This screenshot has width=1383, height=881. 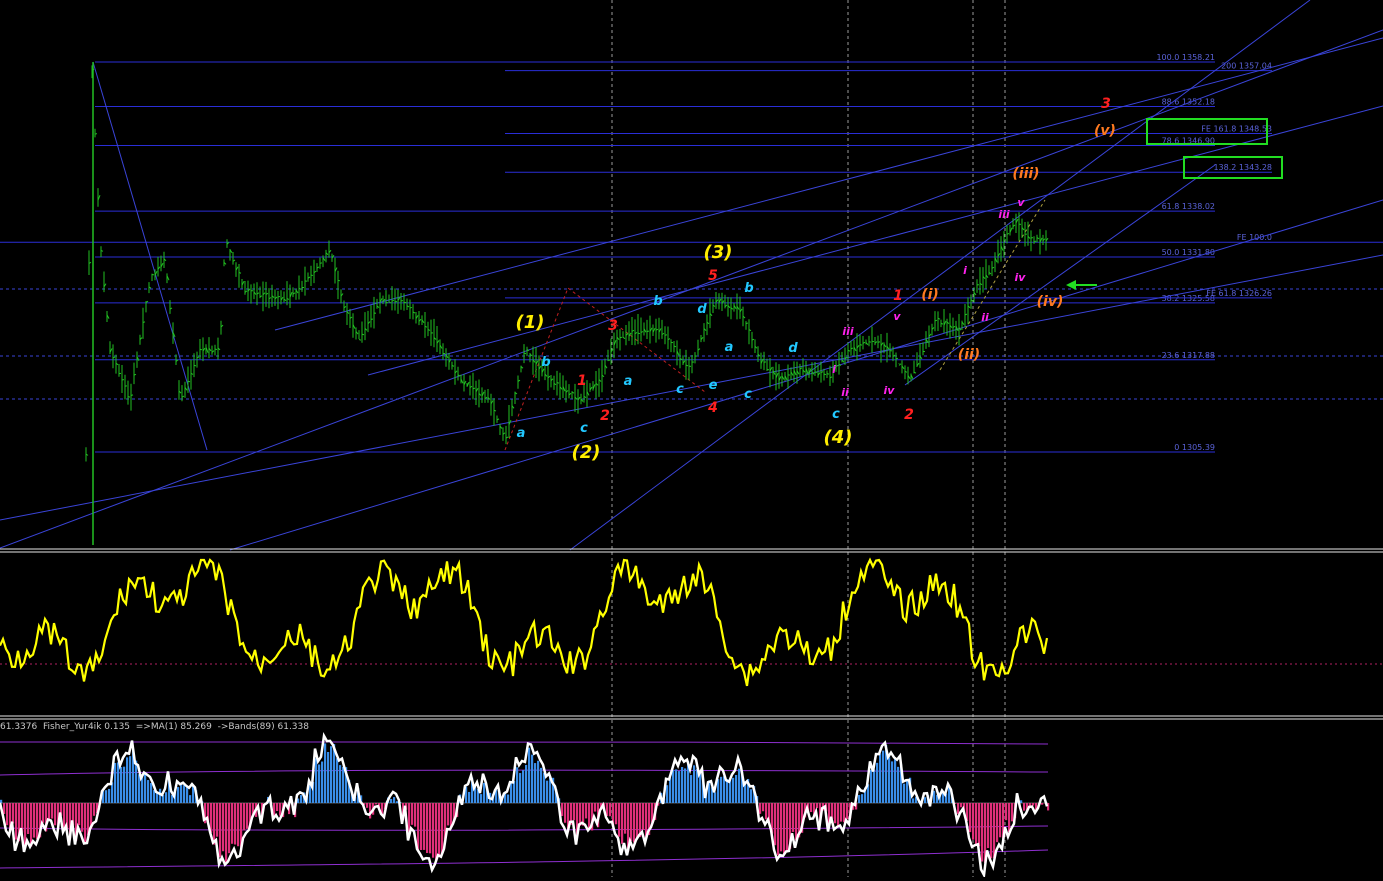 I want to click on wave-label: ii, so click(x=985, y=317).